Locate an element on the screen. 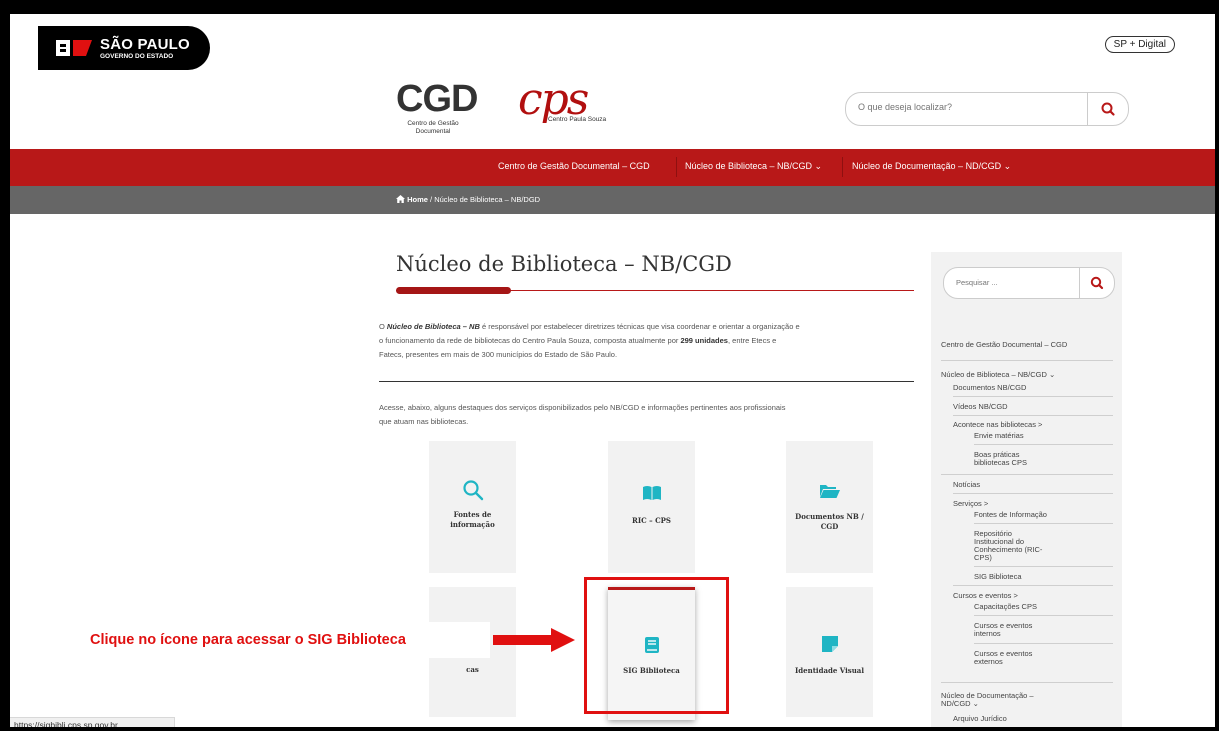  cps-logo: cps Centro Paula Souza is located at coordinates (562, 101).